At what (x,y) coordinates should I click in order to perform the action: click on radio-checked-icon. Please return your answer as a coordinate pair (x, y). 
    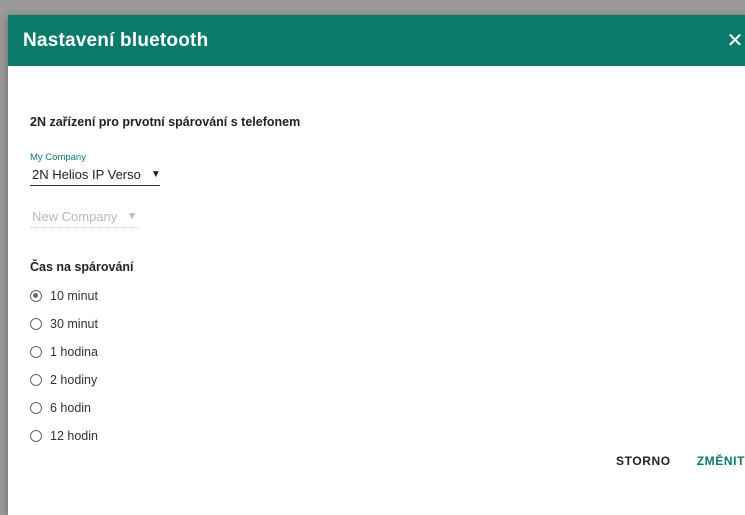
    Looking at the image, I should click on (36, 296).